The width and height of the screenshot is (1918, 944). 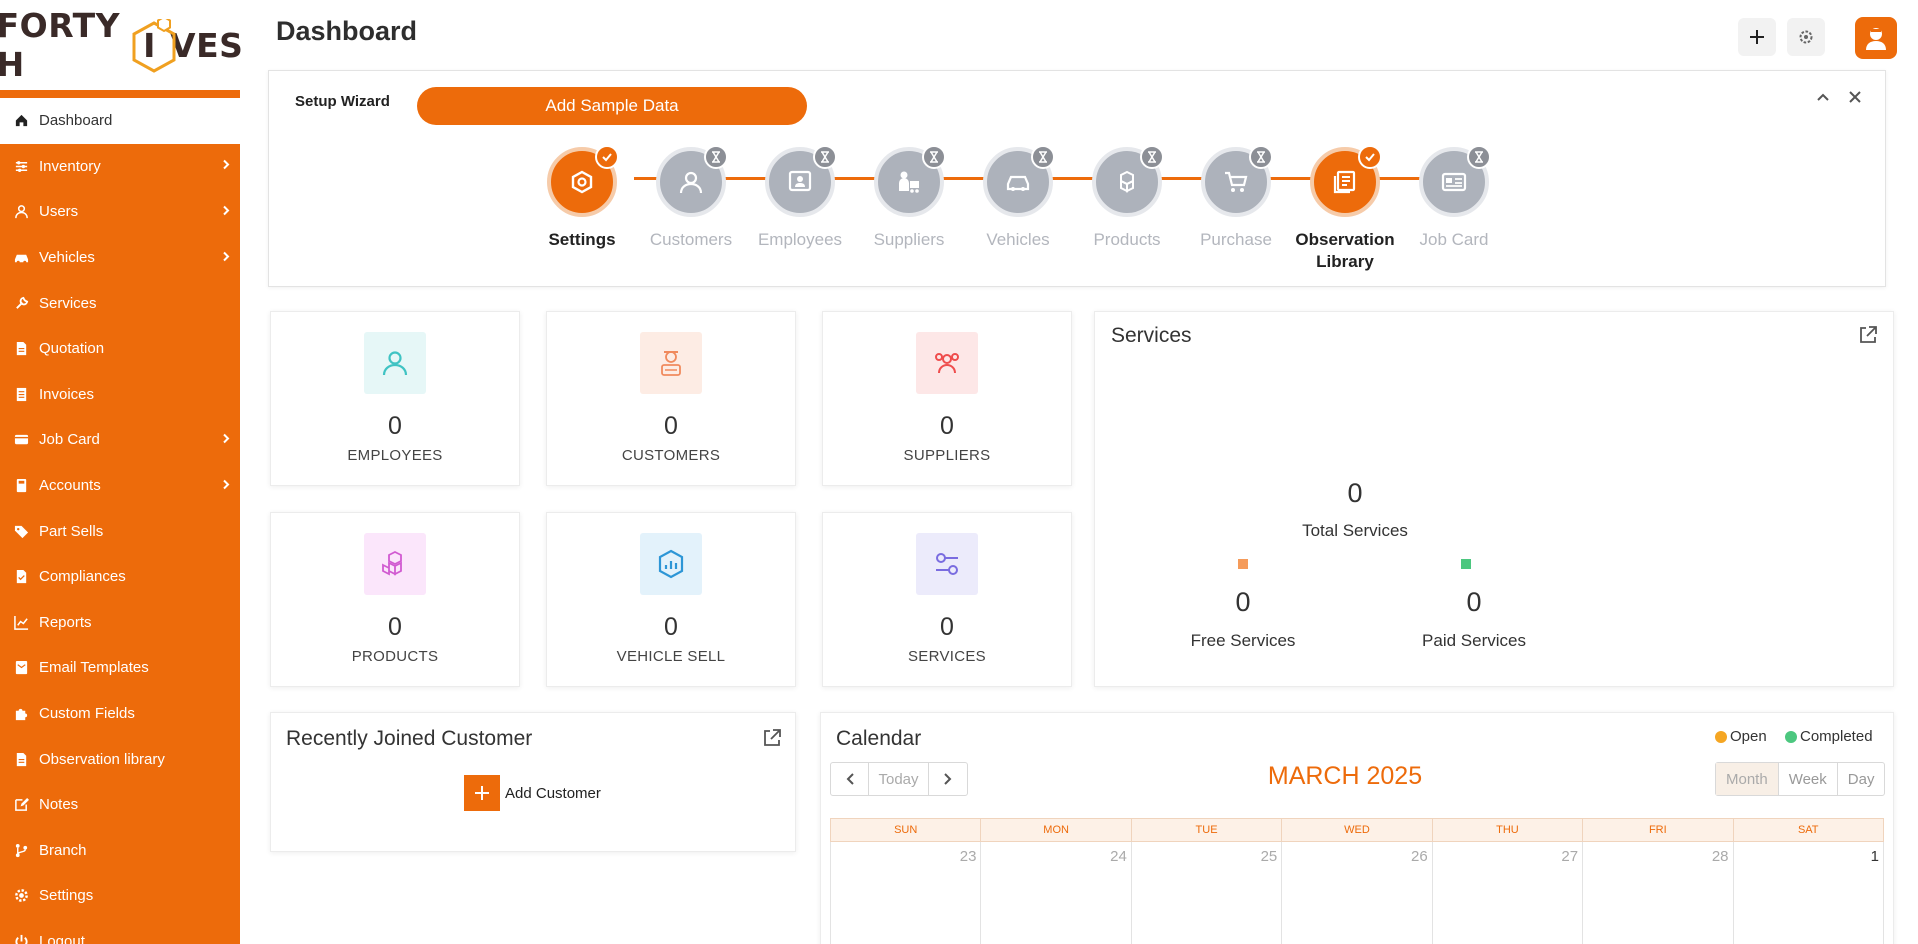 What do you see at coordinates (1807, 779) in the screenshot?
I see `view-week-button: Week` at bounding box center [1807, 779].